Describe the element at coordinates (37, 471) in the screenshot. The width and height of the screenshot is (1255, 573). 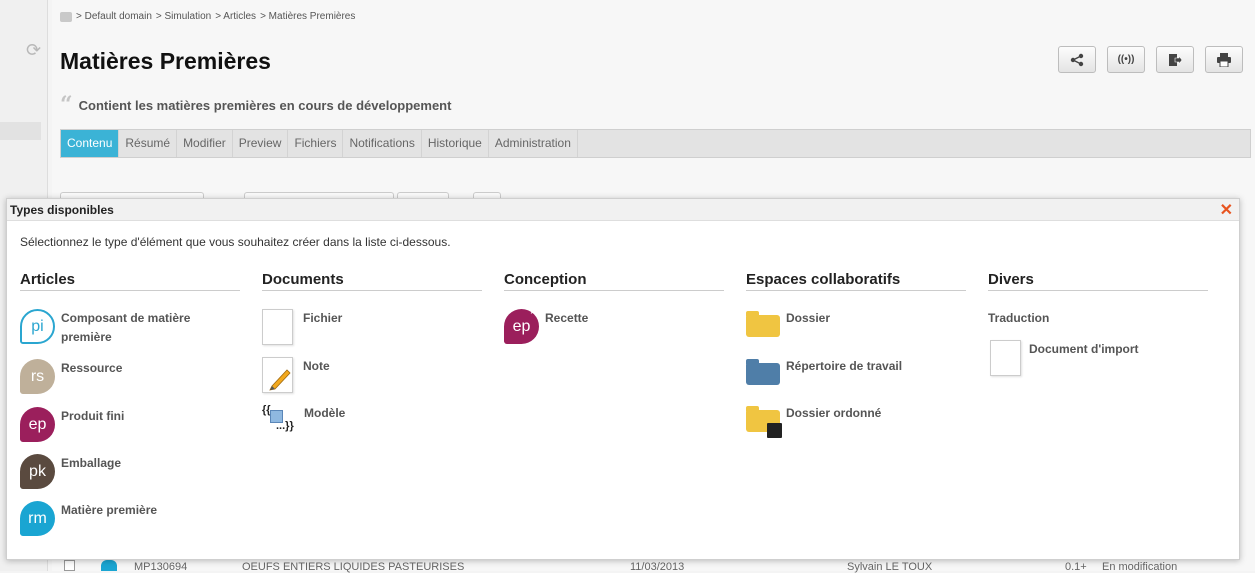
I see `packaging-badge-icon: pk` at that location.